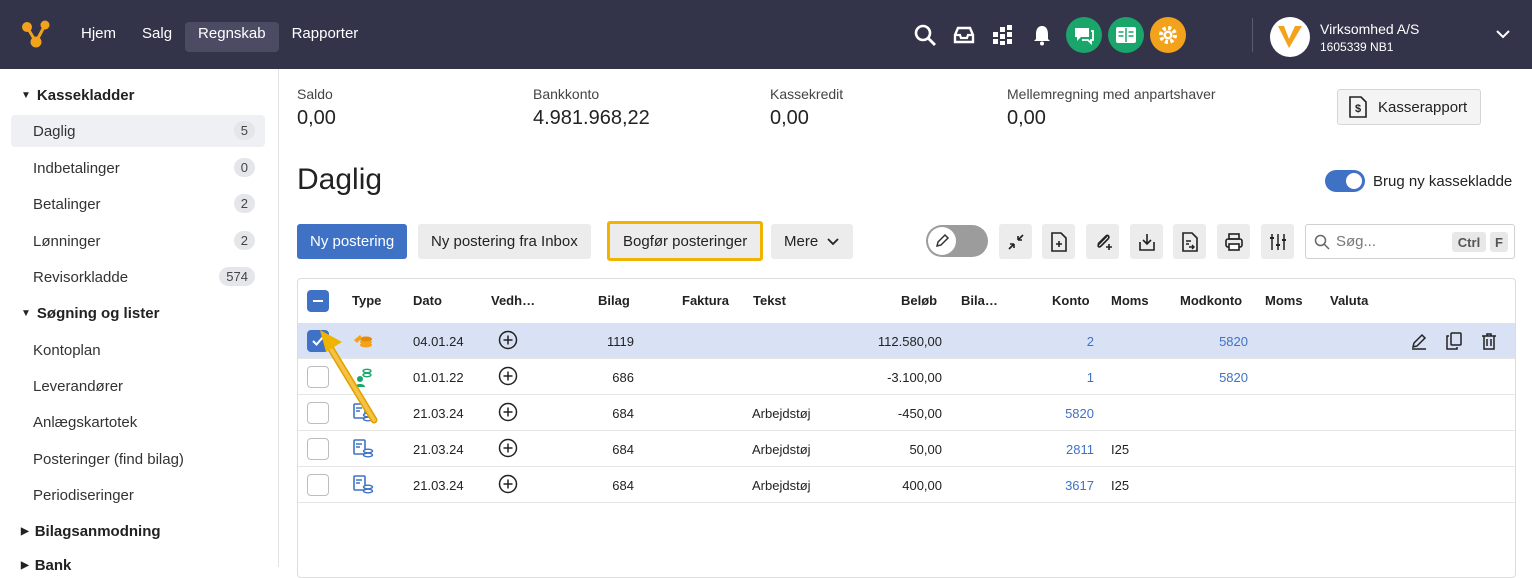  Describe the element at coordinates (138, 277) in the screenshot. I see `sidebar-item-revisorkladde: Revisorkladde 574` at that location.